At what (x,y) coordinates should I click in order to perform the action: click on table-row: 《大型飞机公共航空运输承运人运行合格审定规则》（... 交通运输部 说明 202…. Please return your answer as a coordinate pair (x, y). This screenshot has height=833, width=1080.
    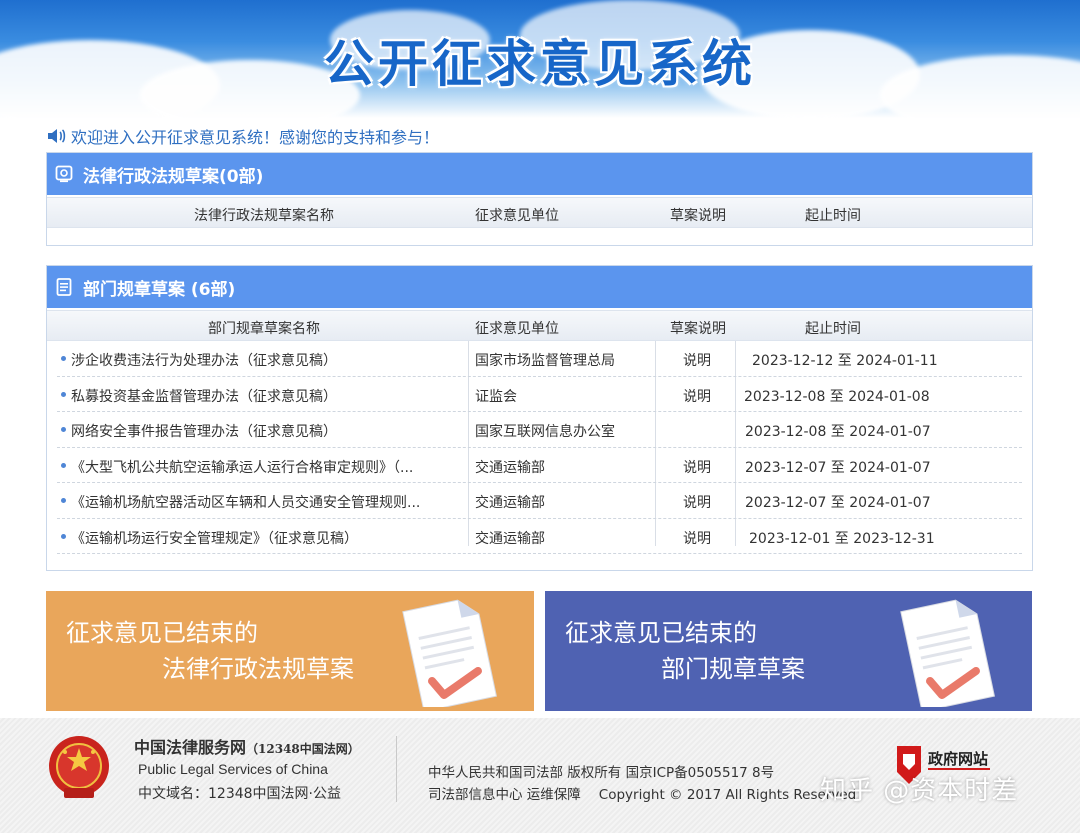
    Looking at the image, I should click on (539, 465).